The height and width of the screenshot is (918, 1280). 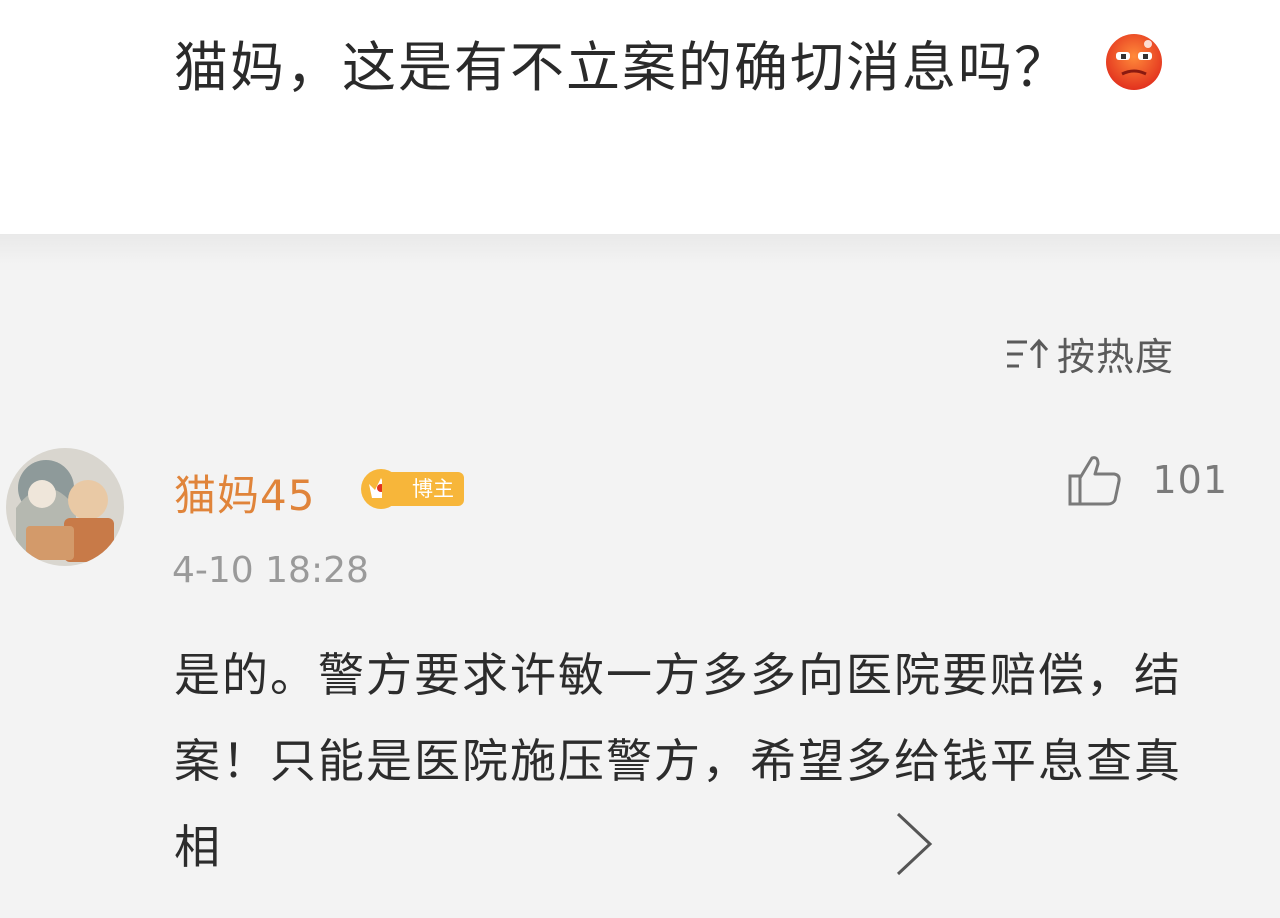 What do you see at coordinates (270, 570) in the screenshot?
I see `comment-timestamp: 4-10 18:28` at bounding box center [270, 570].